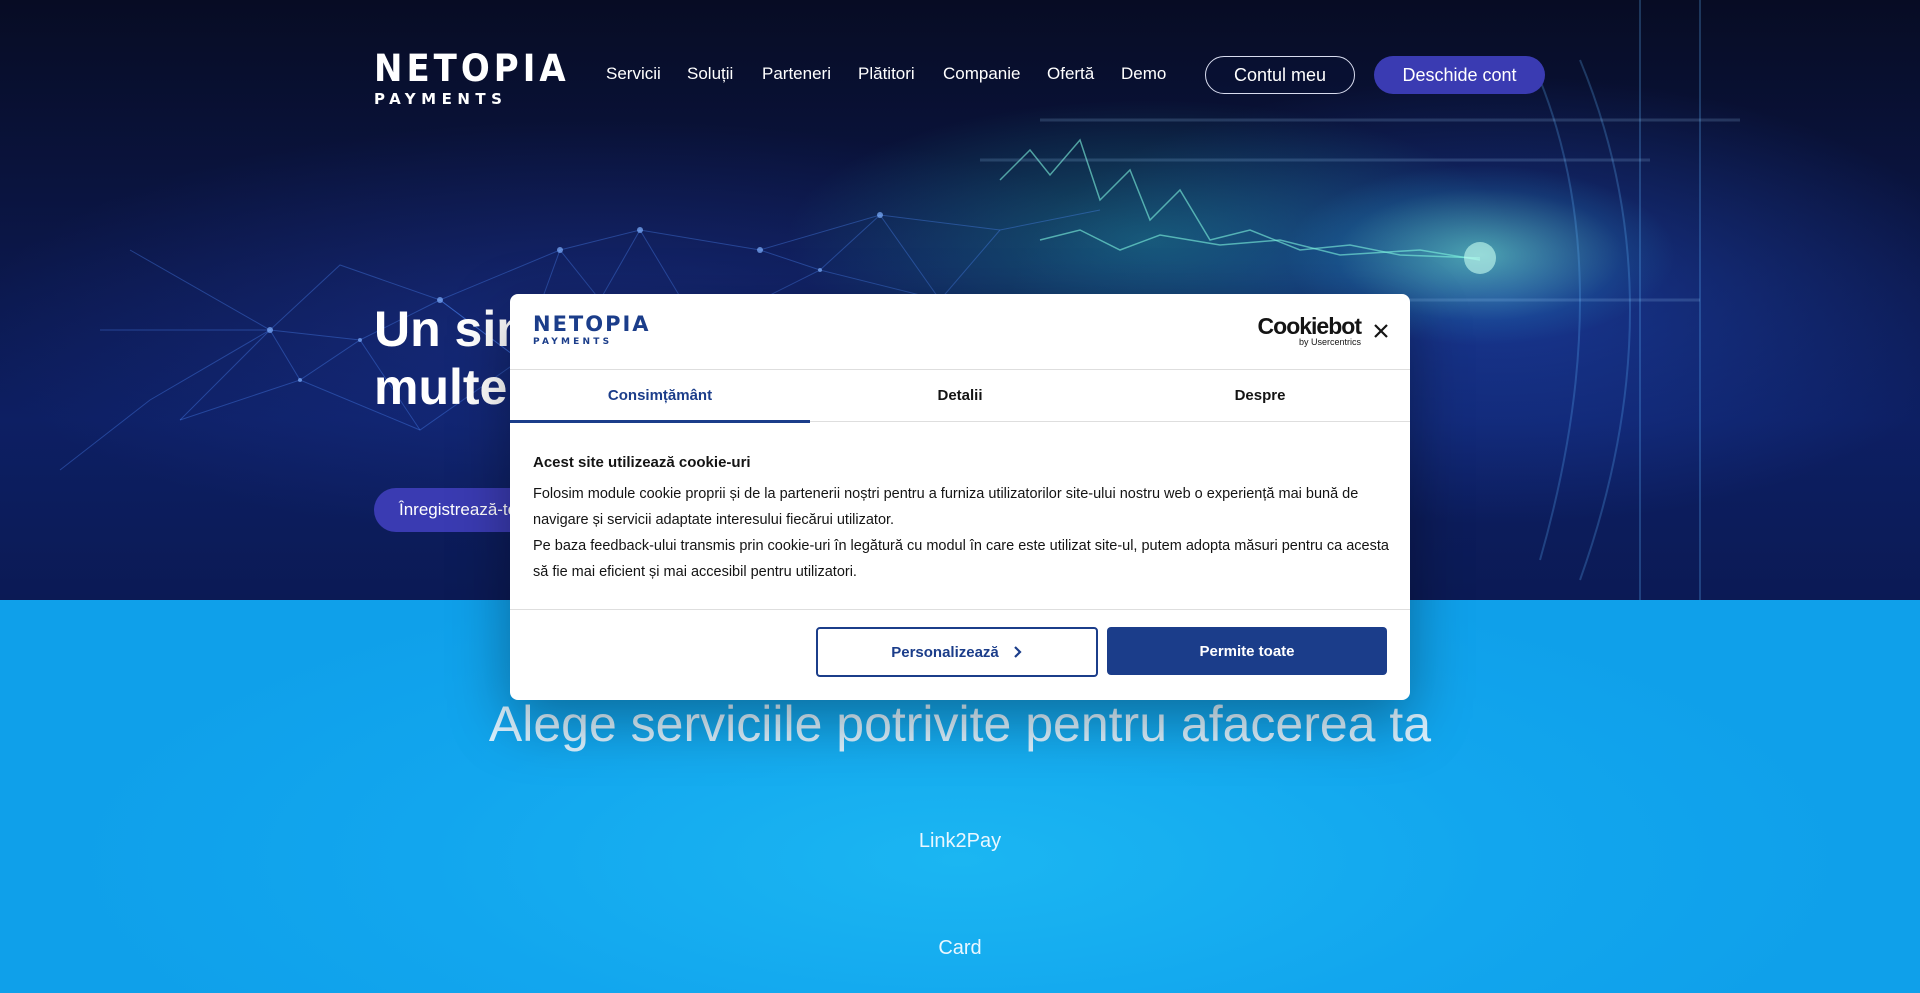 The width and height of the screenshot is (1920, 993). Describe the element at coordinates (1381, 331) in the screenshot. I see `close-icon` at that location.